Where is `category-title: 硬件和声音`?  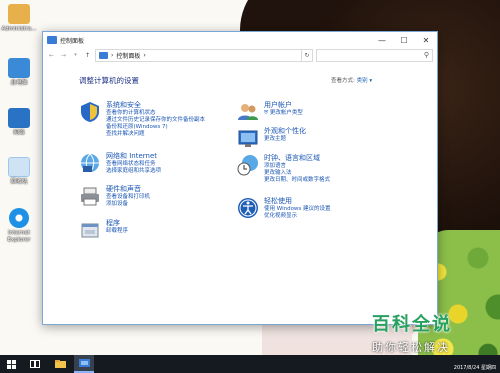
category-title: 硬件和声音 is located at coordinates (128, 189).